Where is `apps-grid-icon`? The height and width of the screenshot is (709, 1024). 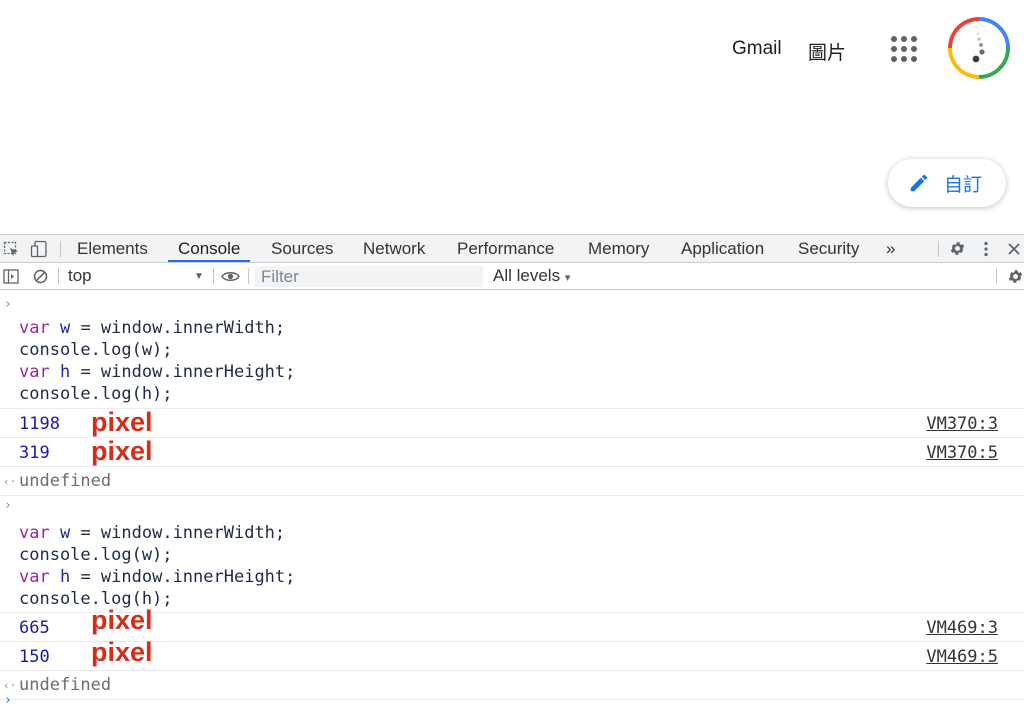
apps-grid-icon is located at coordinates (904, 49).